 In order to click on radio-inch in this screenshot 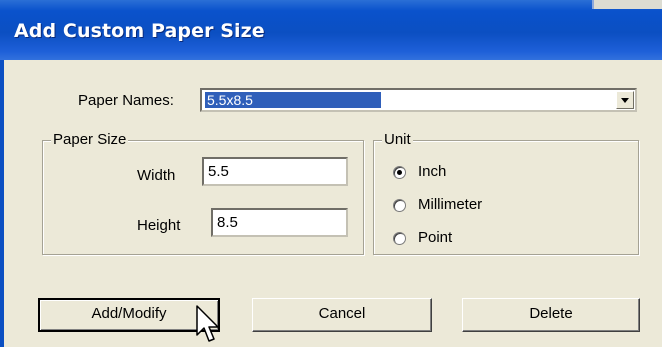, I will do `click(399, 172)`.